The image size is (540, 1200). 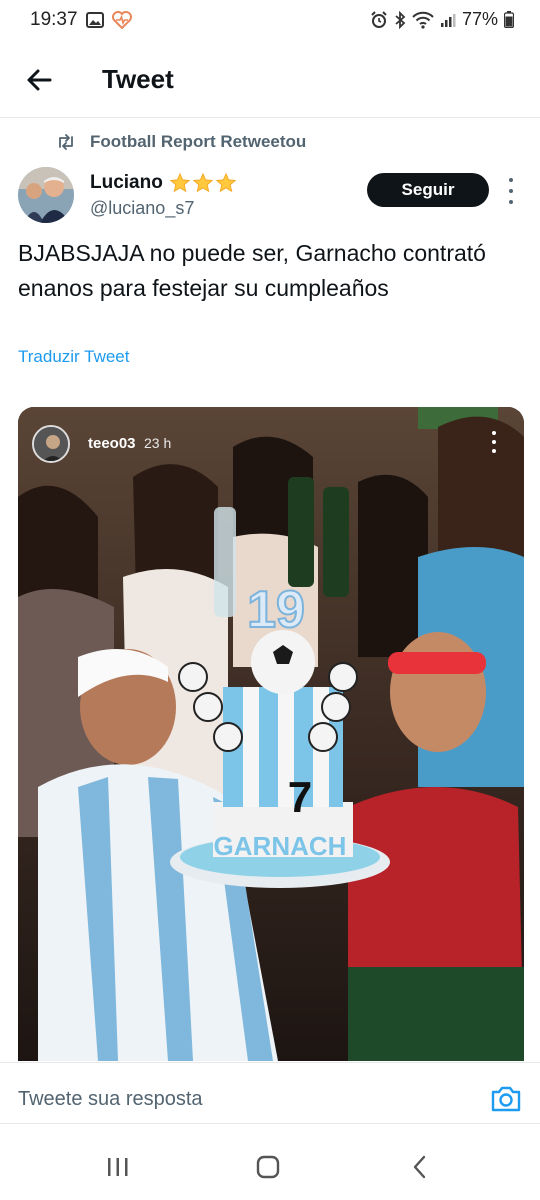 I want to click on health-icon, so click(x=122, y=20).